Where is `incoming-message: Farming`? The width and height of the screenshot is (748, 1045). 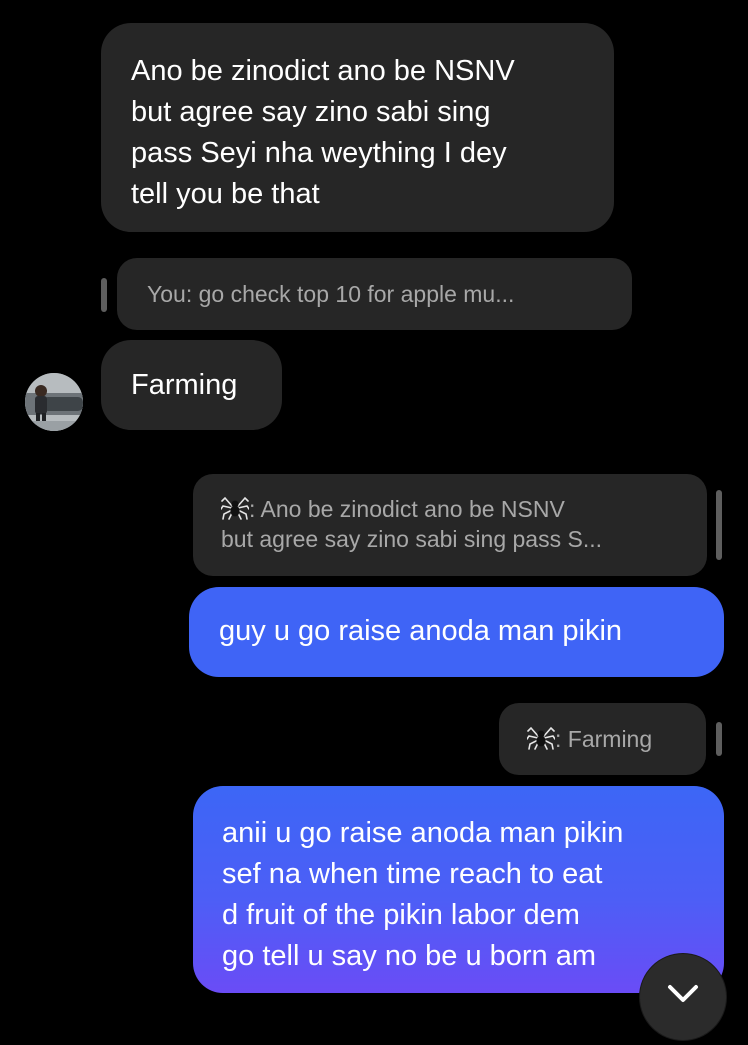 incoming-message: Farming is located at coordinates (191, 385).